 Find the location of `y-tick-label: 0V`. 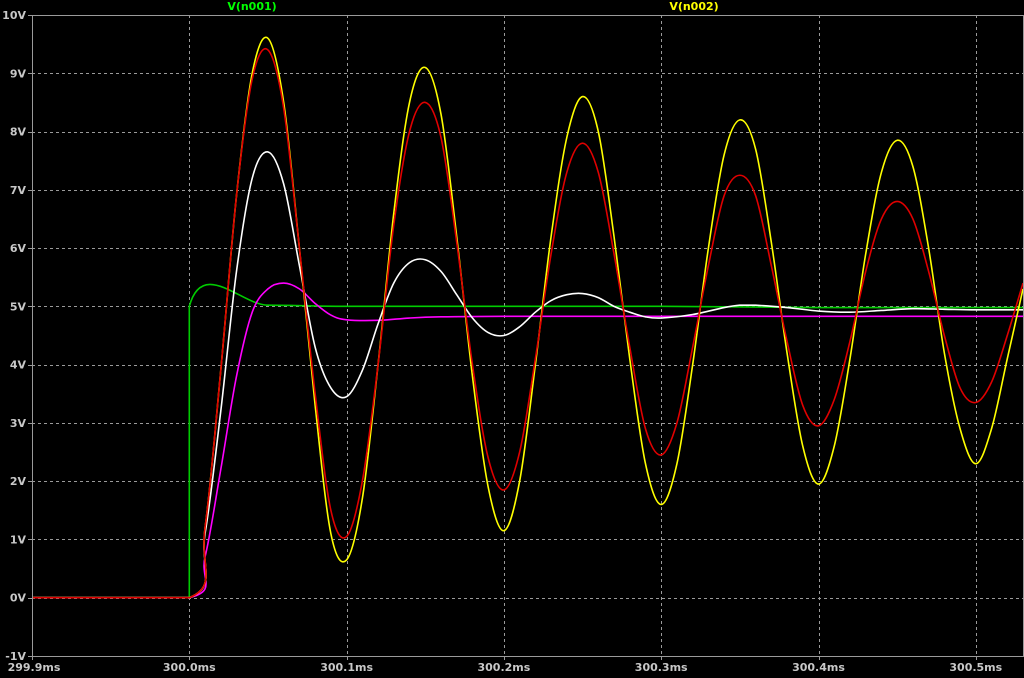

y-tick-label: 0V is located at coordinates (18, 598).